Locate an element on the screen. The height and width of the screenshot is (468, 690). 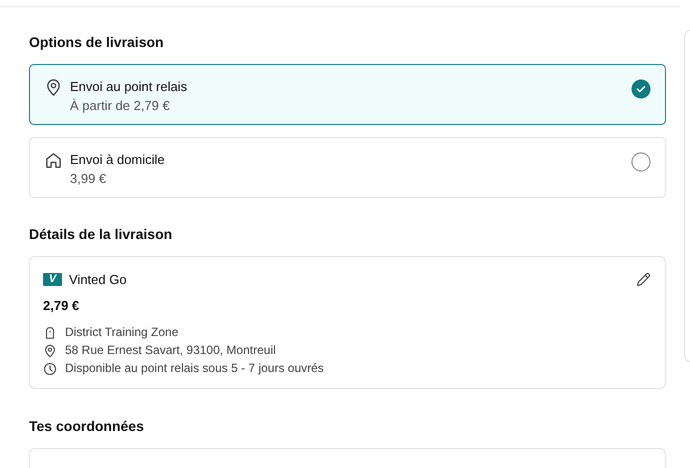
detail-text: District Training Zone is located at coordinates (121, 332).